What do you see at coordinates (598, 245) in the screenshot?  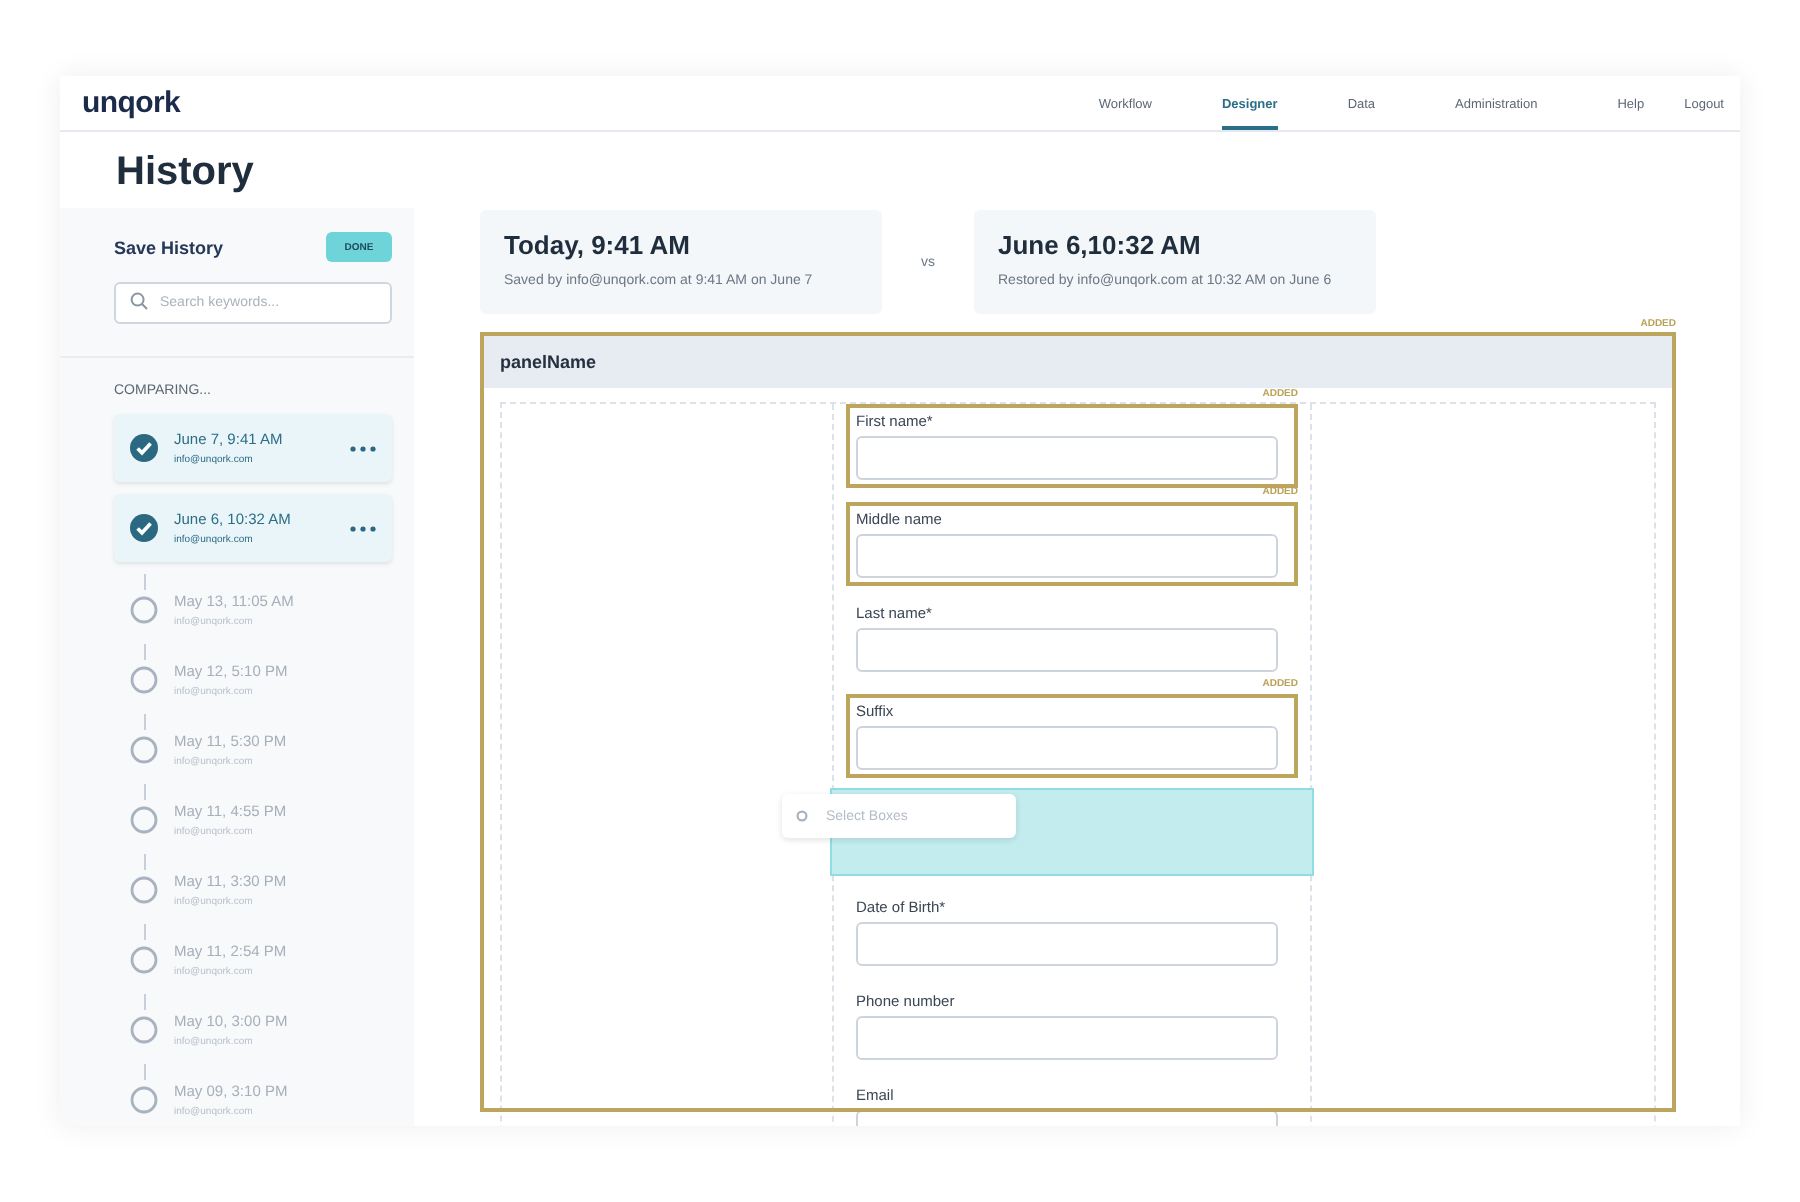 I see `version-title: Today, 9:41 AM` at bounding box center [598, 245].